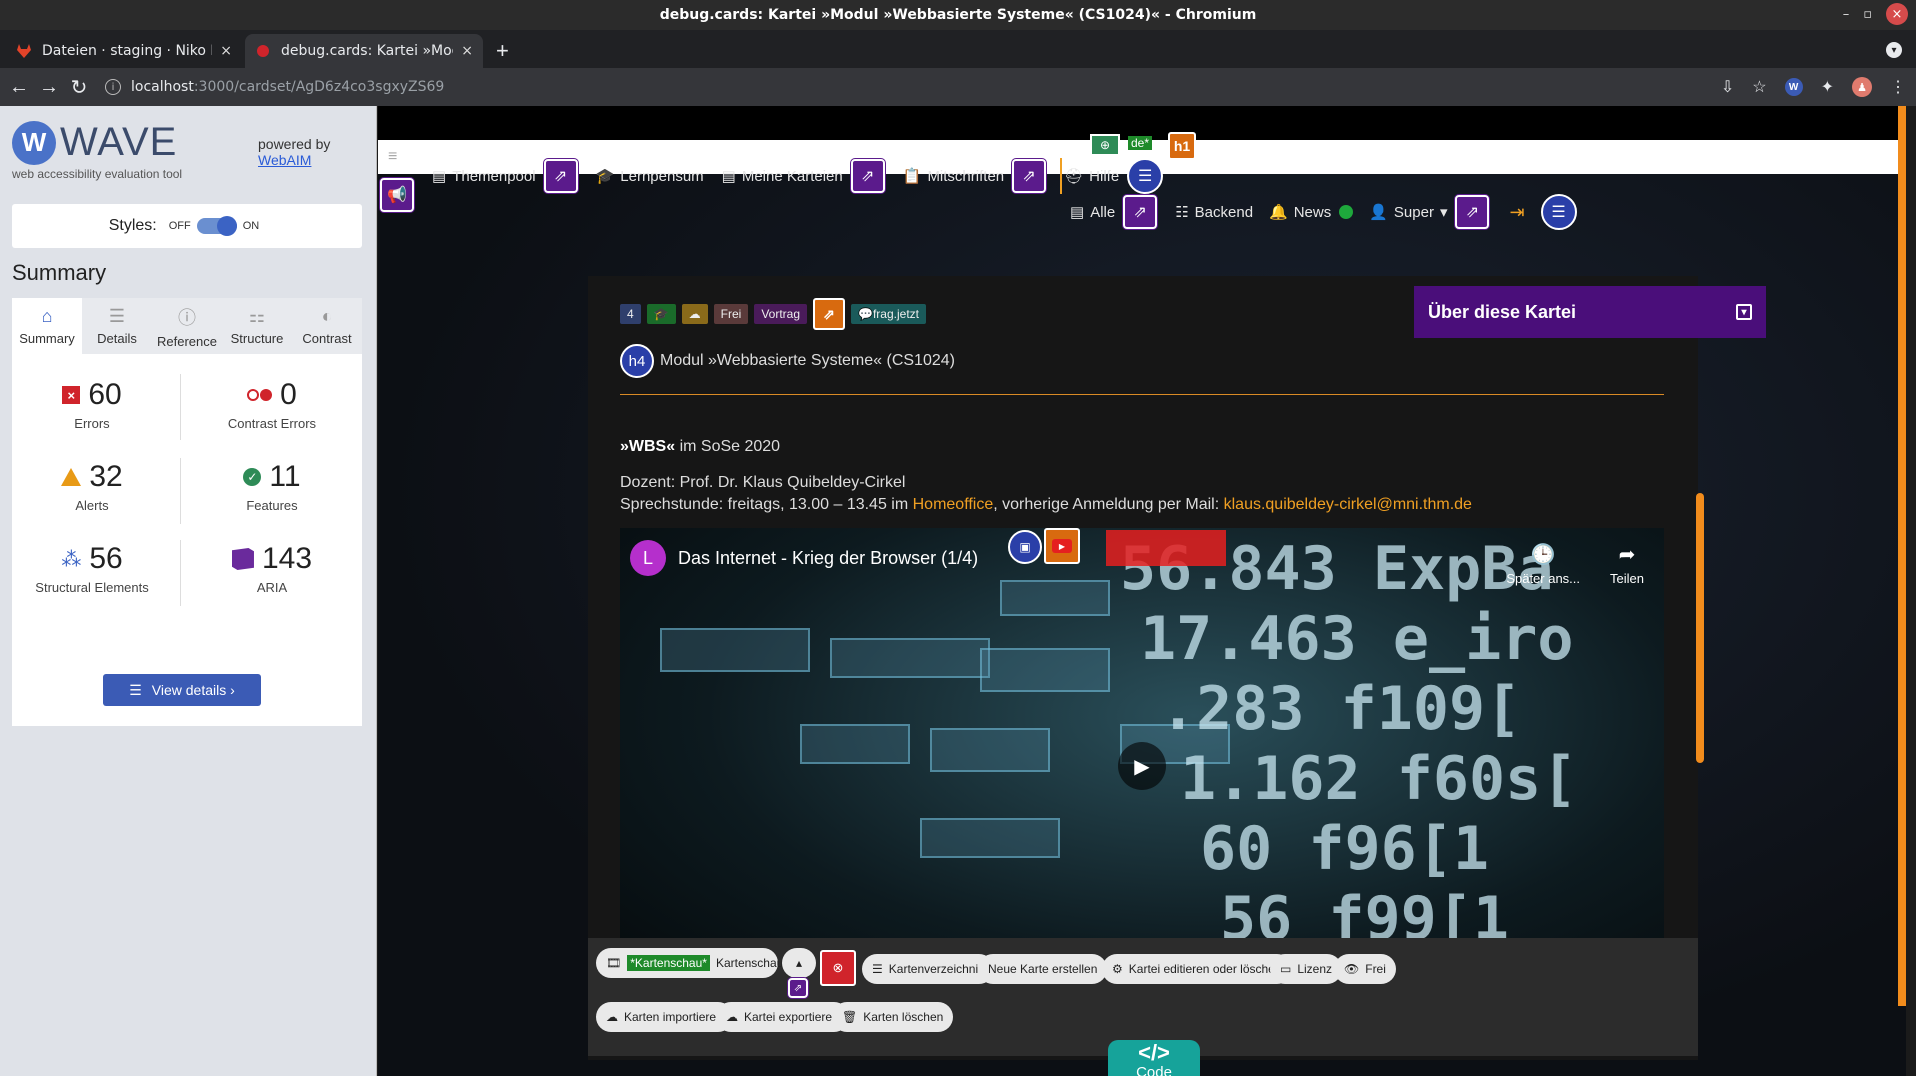  I want to click on stat-alerts: 32 Alerts, so click(92, 486).